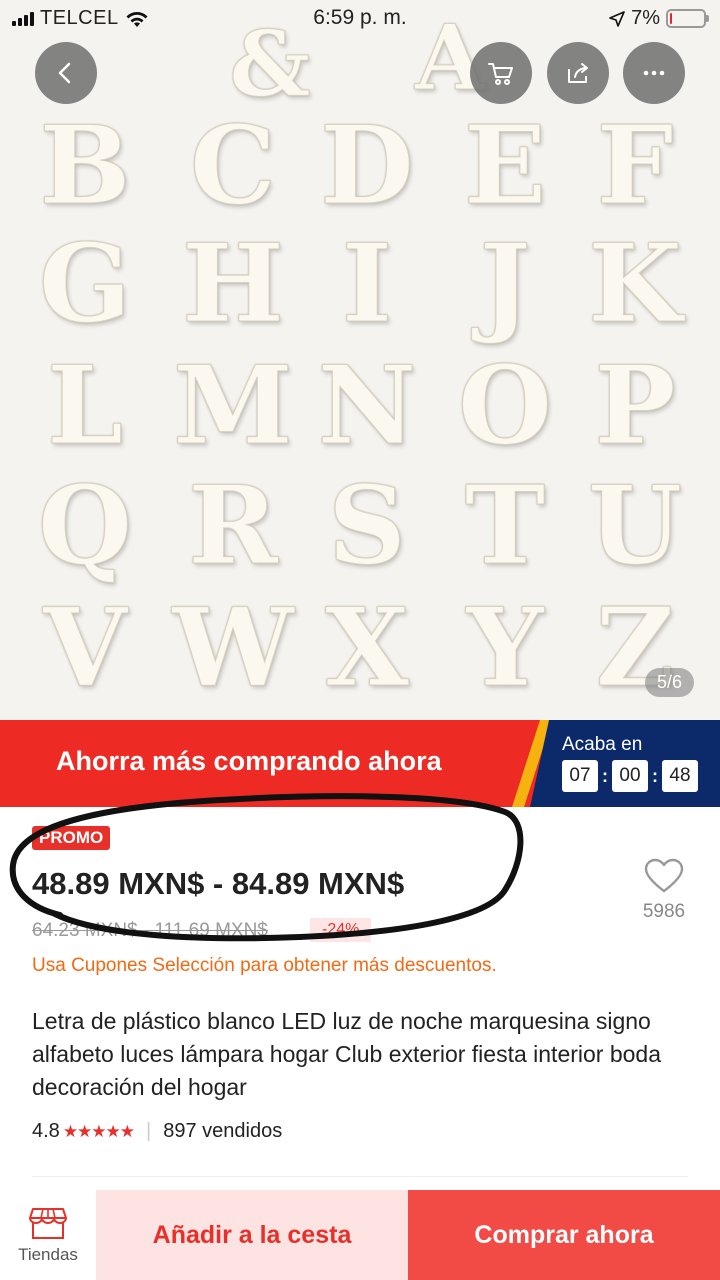  I want to click on marquee-letter: Q, so click(85, 526).